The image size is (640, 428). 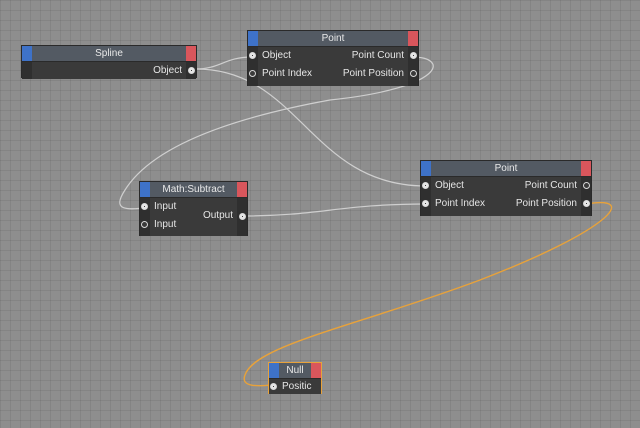 I want to click on spline-node: Spline Object, so click(x=109, y=62).